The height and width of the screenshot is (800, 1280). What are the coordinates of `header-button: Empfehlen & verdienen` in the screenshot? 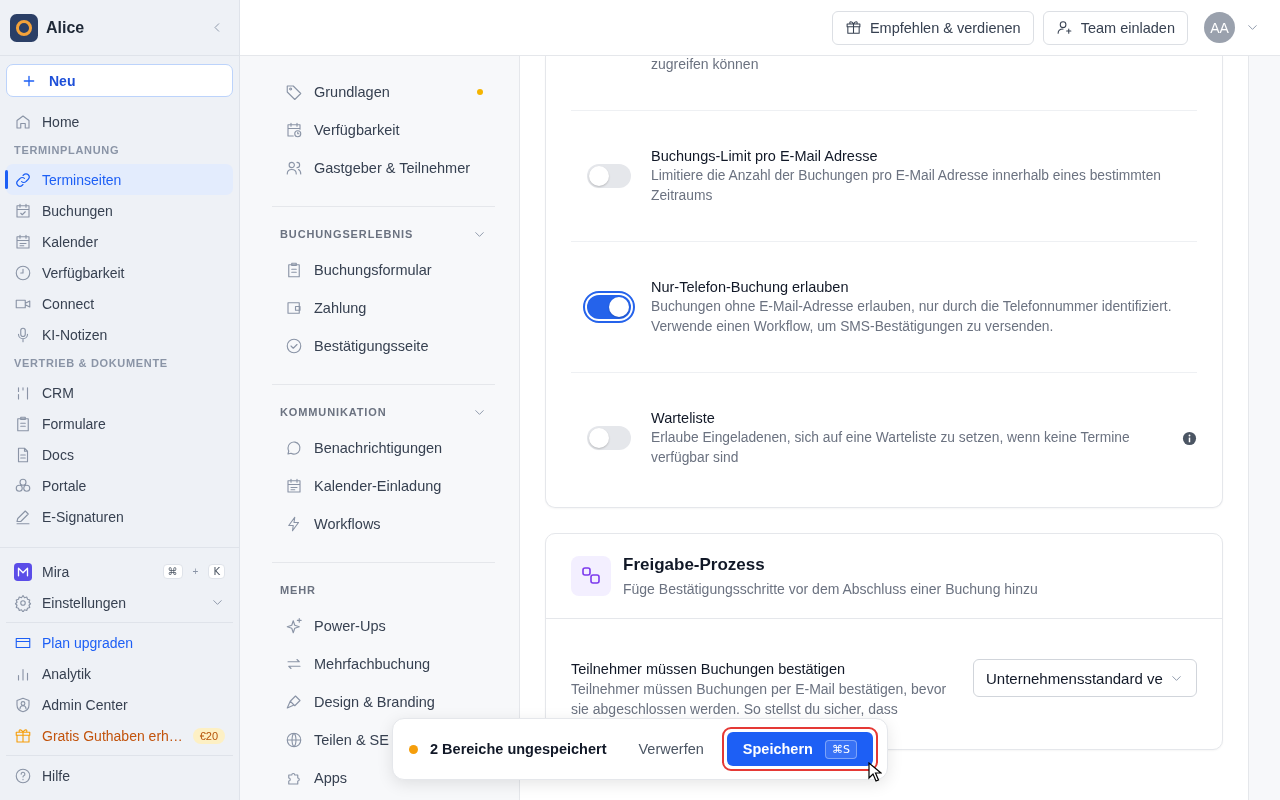 It's located at (932, 27).